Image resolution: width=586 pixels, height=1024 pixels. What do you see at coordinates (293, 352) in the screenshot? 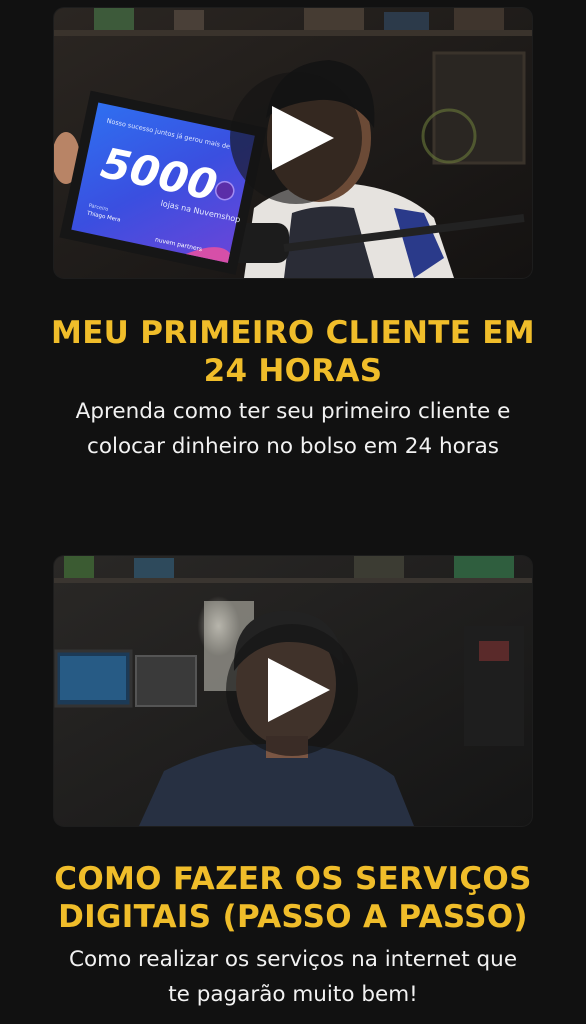
I see `lesson-title-1: MEU PRIMEIRO CLIENTE EM 24 HORAS` at bounding box center [293, 352].